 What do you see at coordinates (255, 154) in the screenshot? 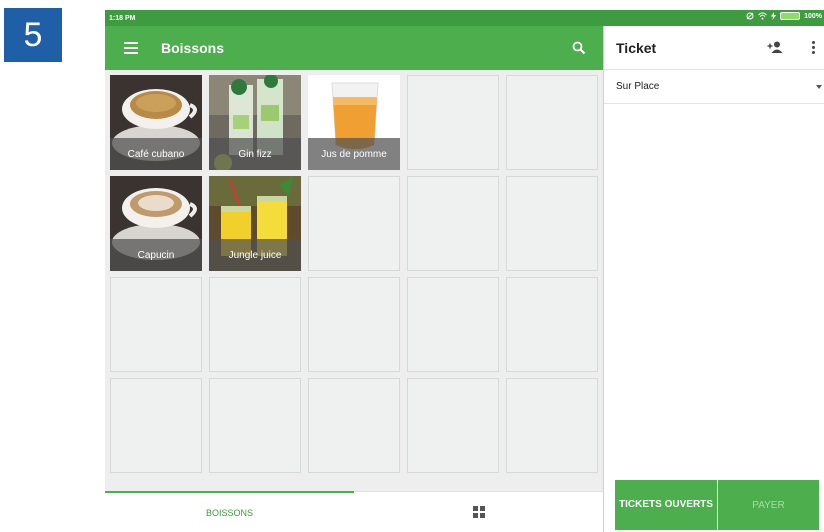
I see `product-label: Gin fizz` at bounding box center [255, 154].